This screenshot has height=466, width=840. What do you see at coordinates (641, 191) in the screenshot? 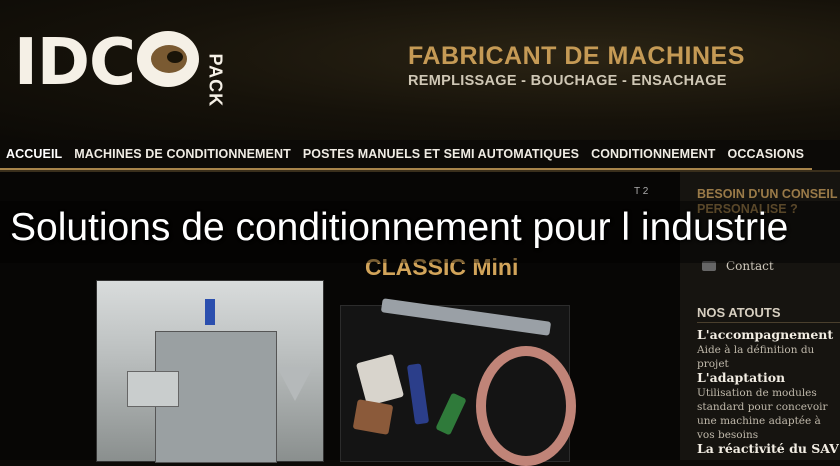
I see `slide-counter: T 2` at bounding box center [641, 191].